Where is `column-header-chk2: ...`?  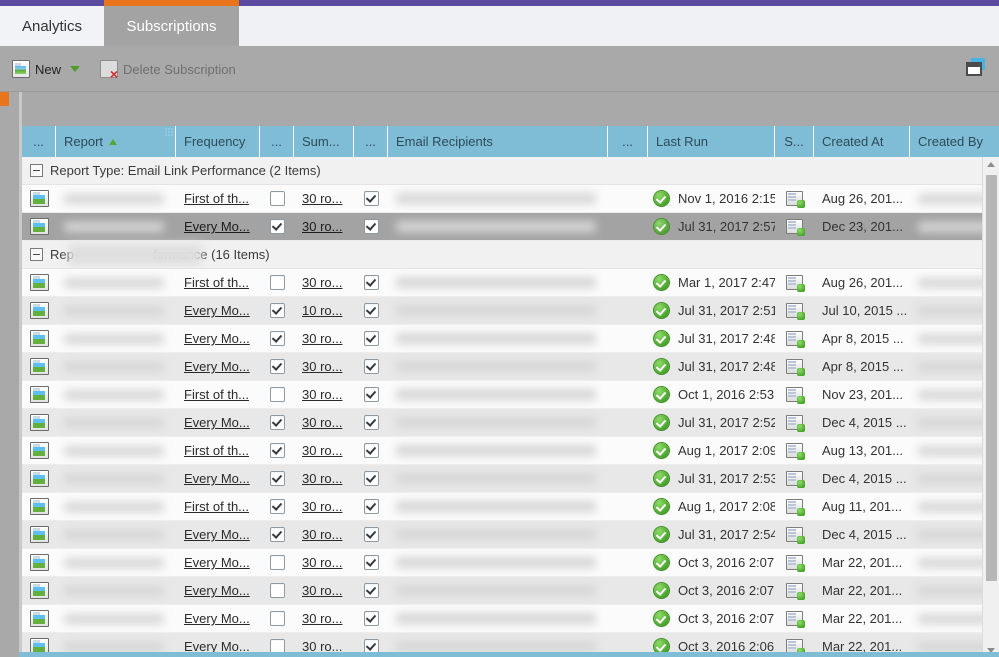 column-header-chk2: ... is located at coordinates (371, 141).